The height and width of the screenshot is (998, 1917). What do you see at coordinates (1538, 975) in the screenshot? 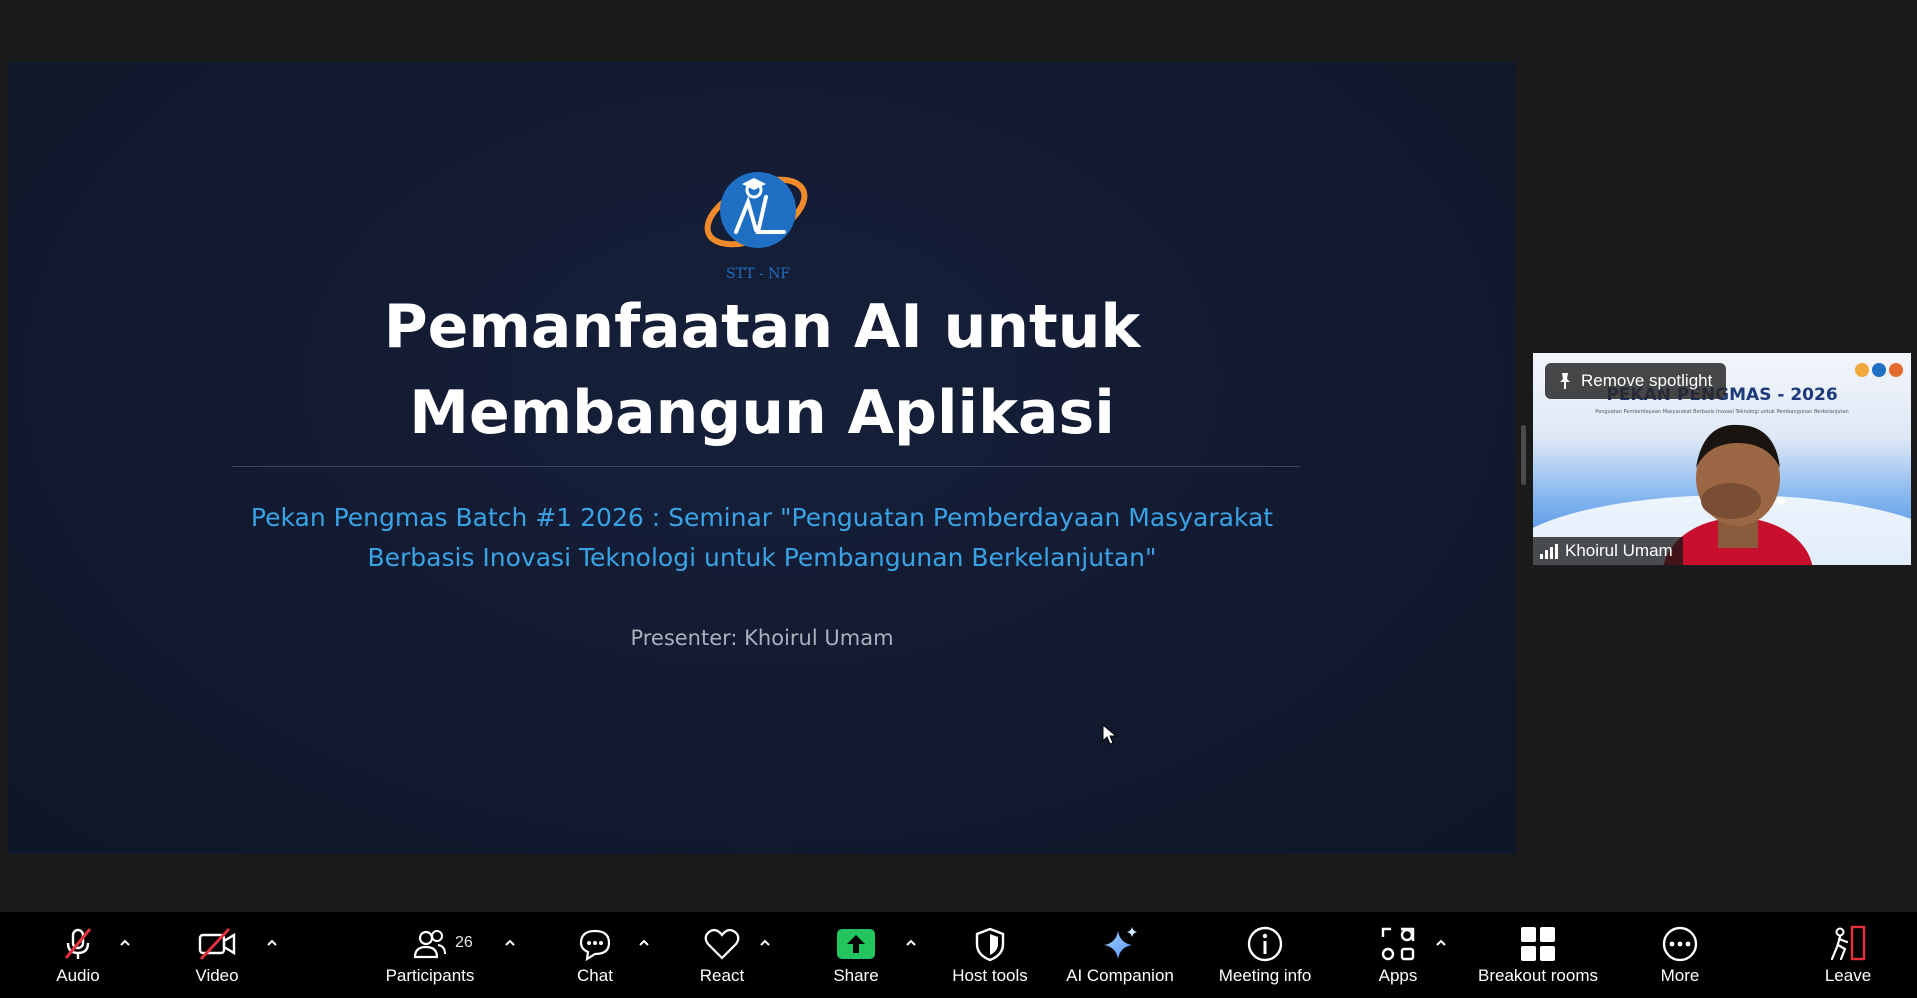
I see `breakout-rooms-label: Breakout rooms` at bounding box center [1538, 975].